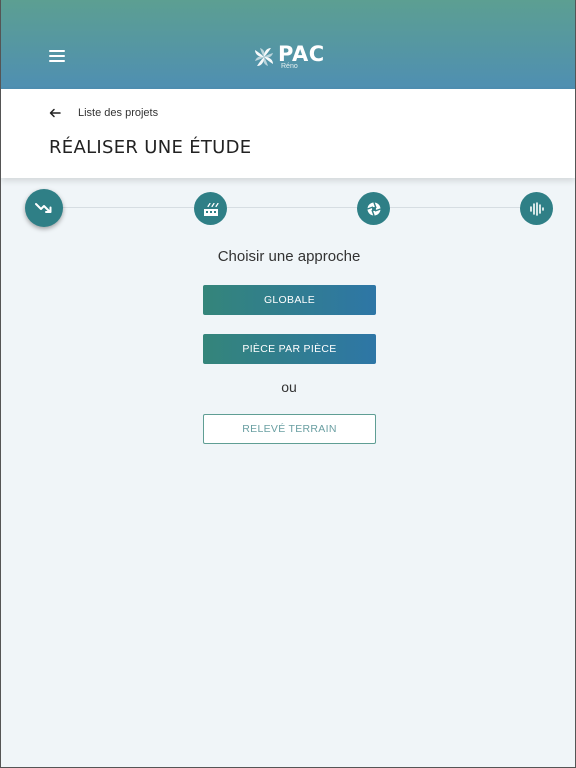 This screenshot has height=768, width=576. I want to click on section-title: Choisir une approche, so click(289, 256).